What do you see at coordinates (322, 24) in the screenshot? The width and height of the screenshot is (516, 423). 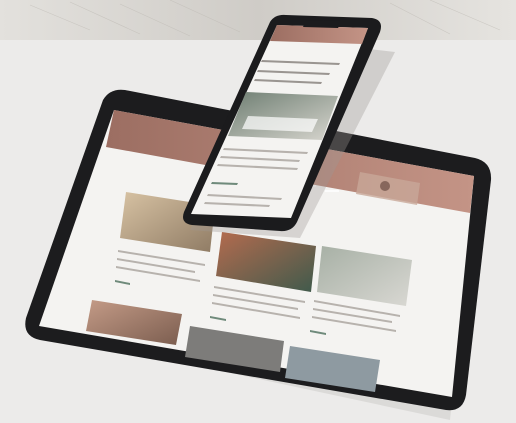 I see `phone-notch` at bounding box center [322, 24].